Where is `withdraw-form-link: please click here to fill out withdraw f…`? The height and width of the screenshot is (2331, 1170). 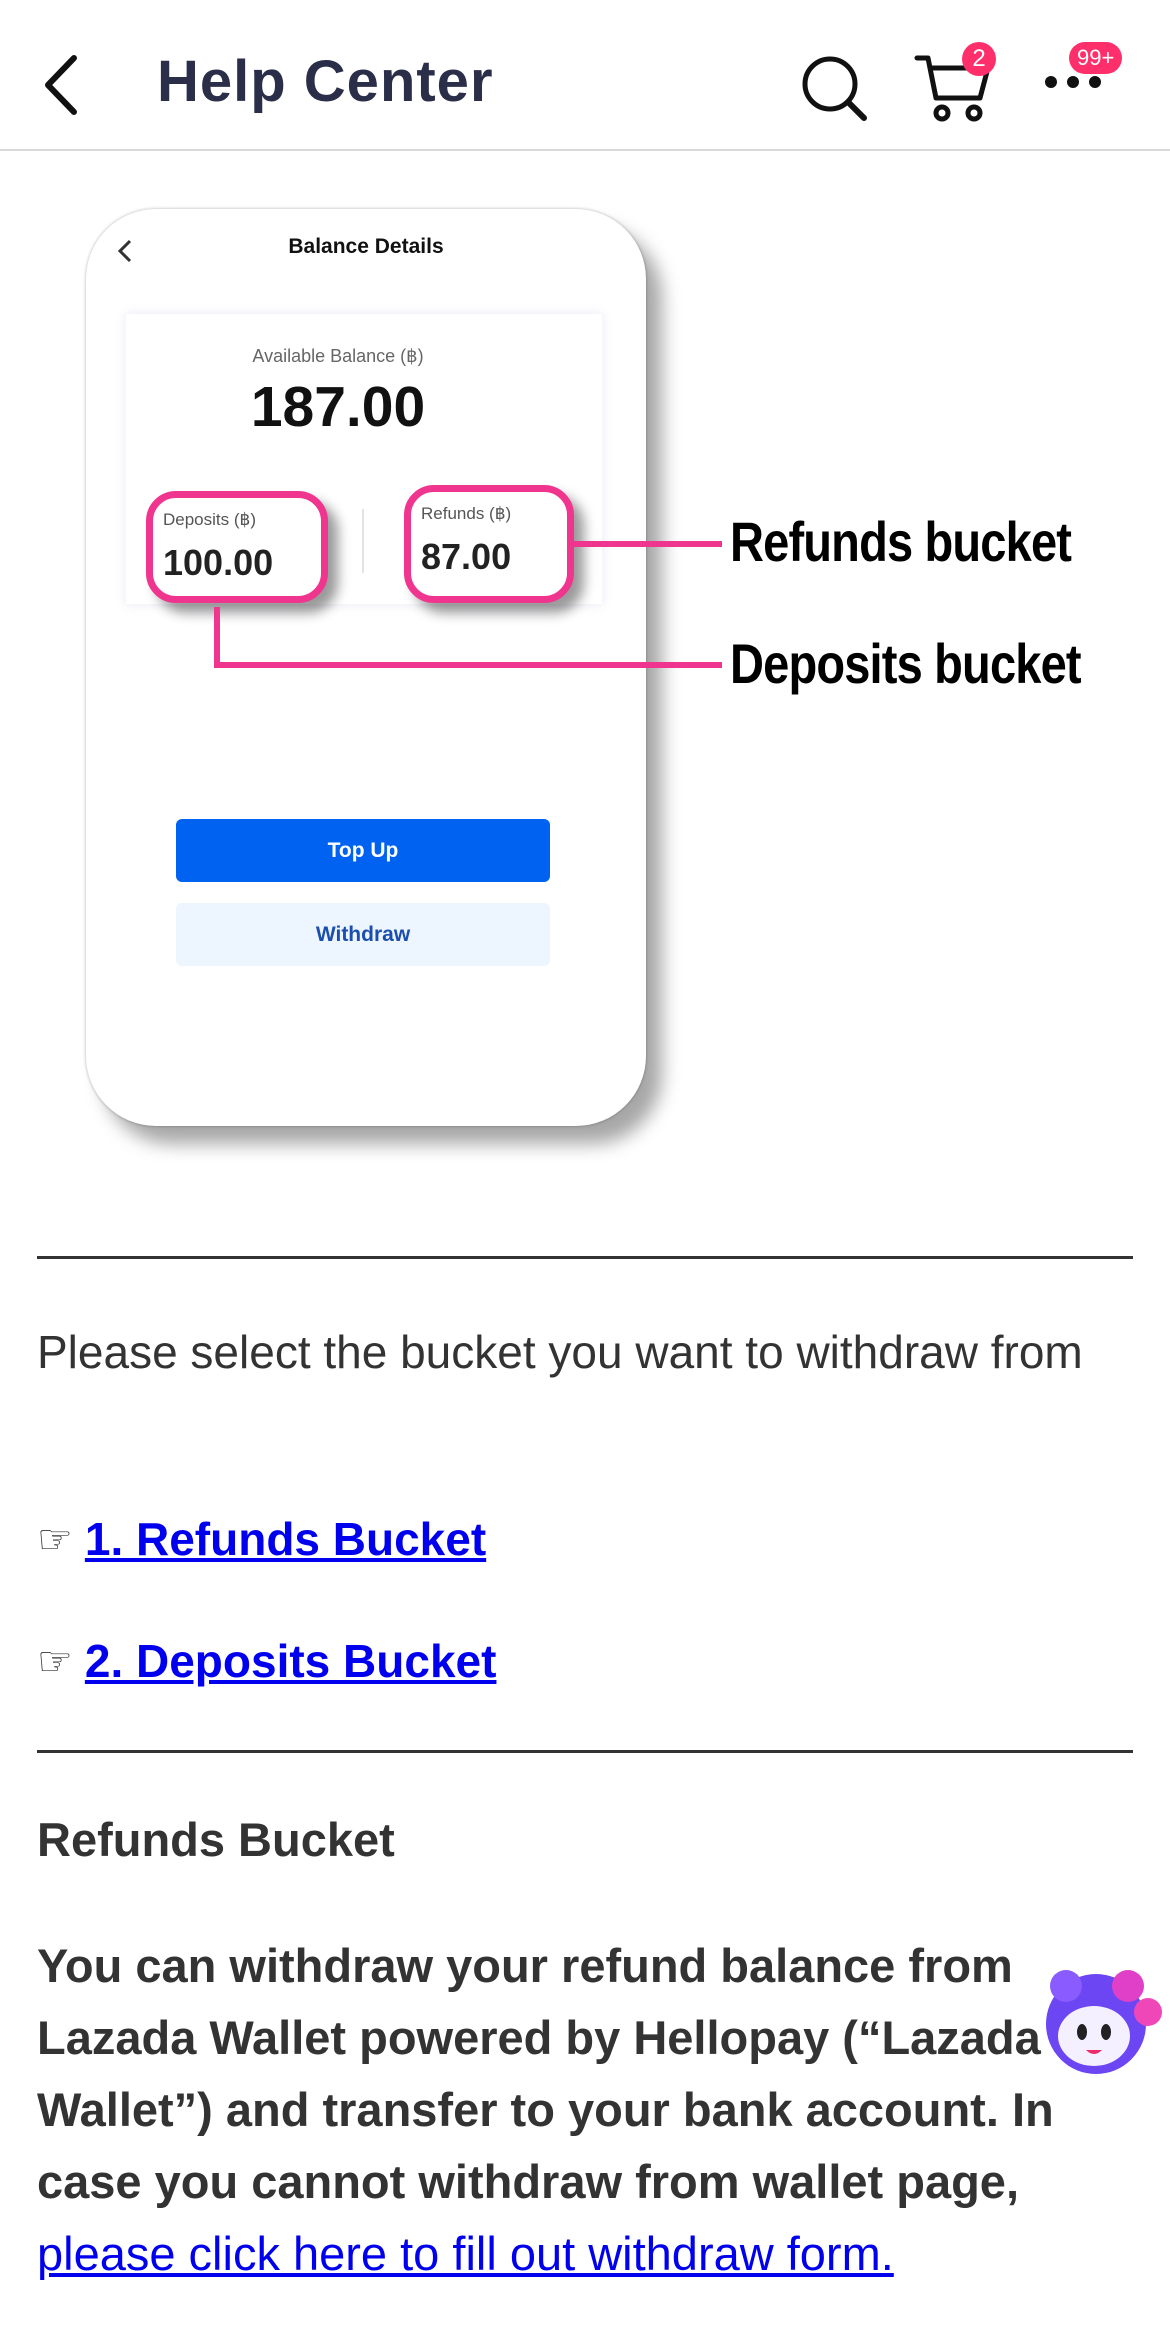 withdraw-form-link: please click here to fill out withdraw f… is located at coordinates (465, 2253).